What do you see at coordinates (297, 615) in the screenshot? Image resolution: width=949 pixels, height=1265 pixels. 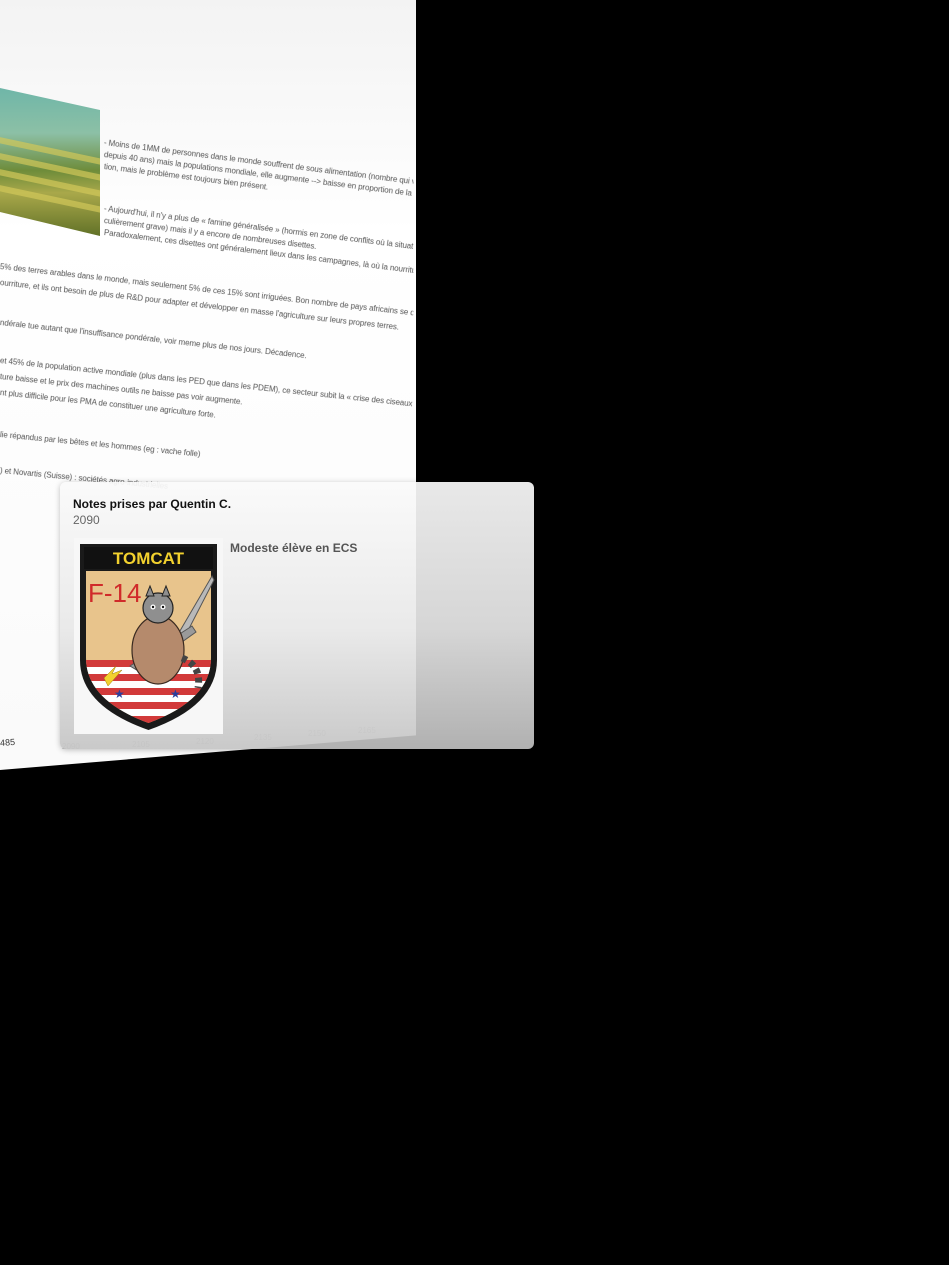 I see `notes-popup-card: Notes prises par Quentin C. 2090 TOMCAT` at bounding box center [297, 615].